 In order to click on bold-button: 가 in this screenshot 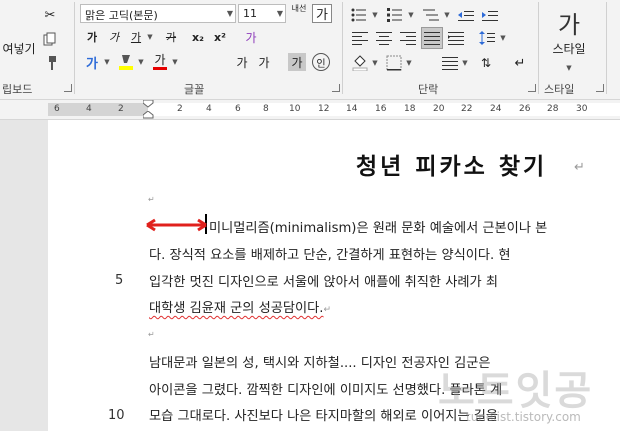, I will do `click(92, 37)`.